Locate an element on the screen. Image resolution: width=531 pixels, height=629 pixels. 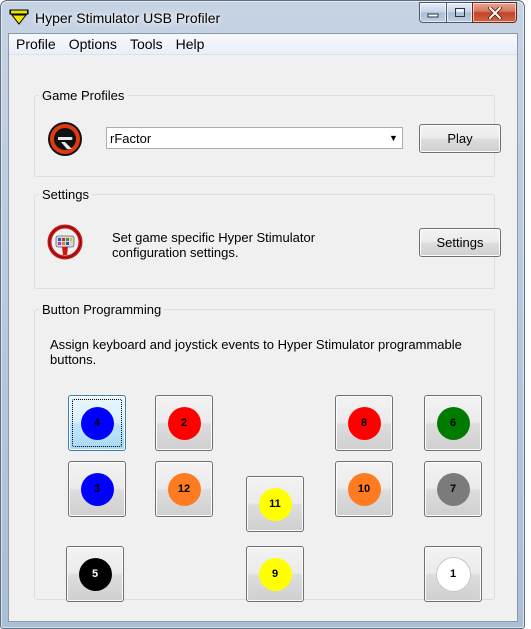
program-button-1: 1 is located at coordinates (453, 574).